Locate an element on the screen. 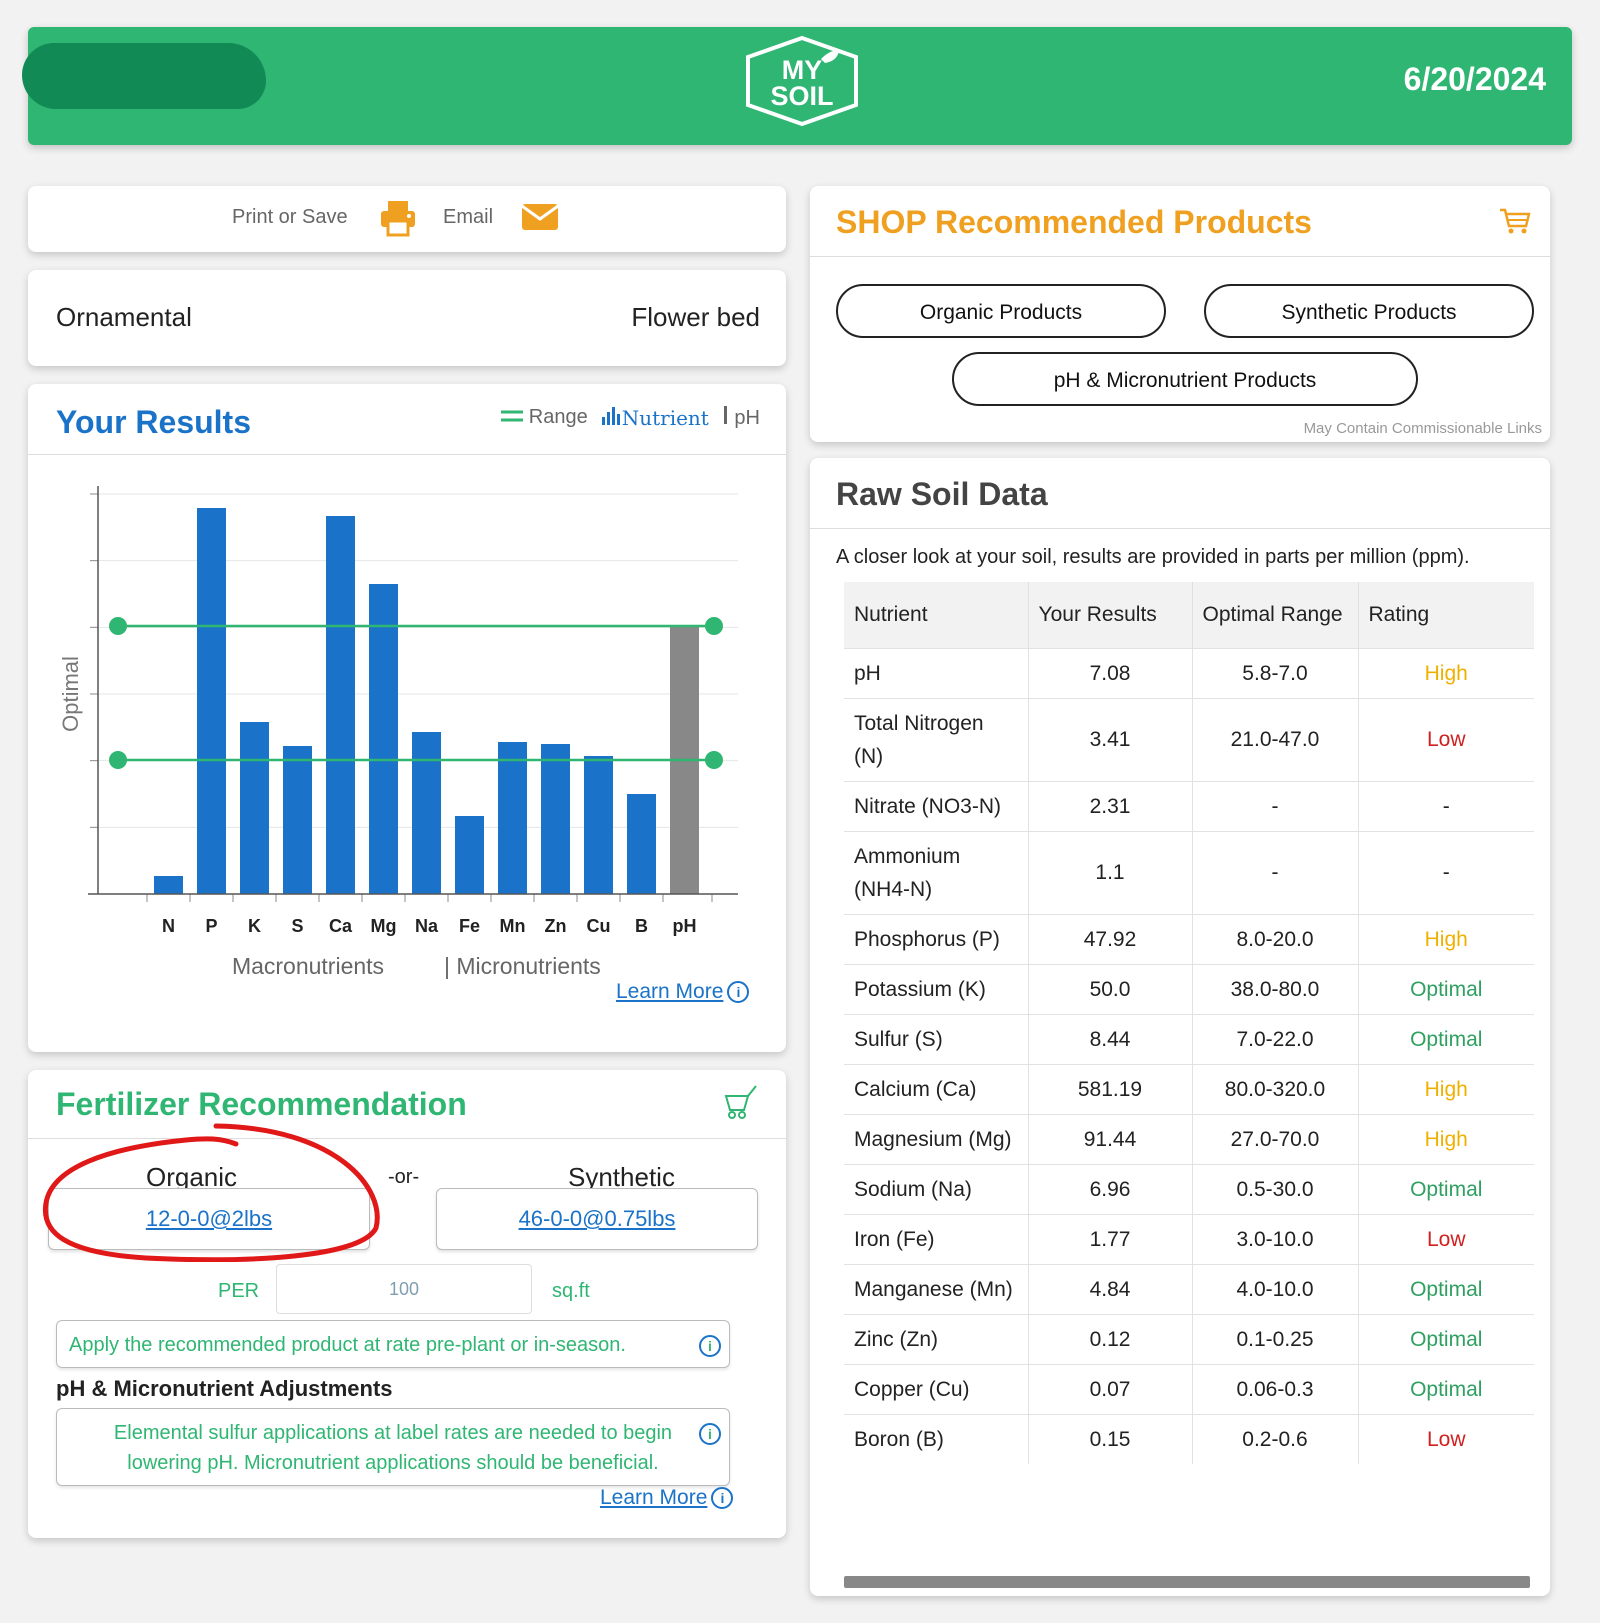 The image size is (1600, 1623). synthetic-product-link: 46-0-0@0.75lbs is located at coordinates (597, 1219).